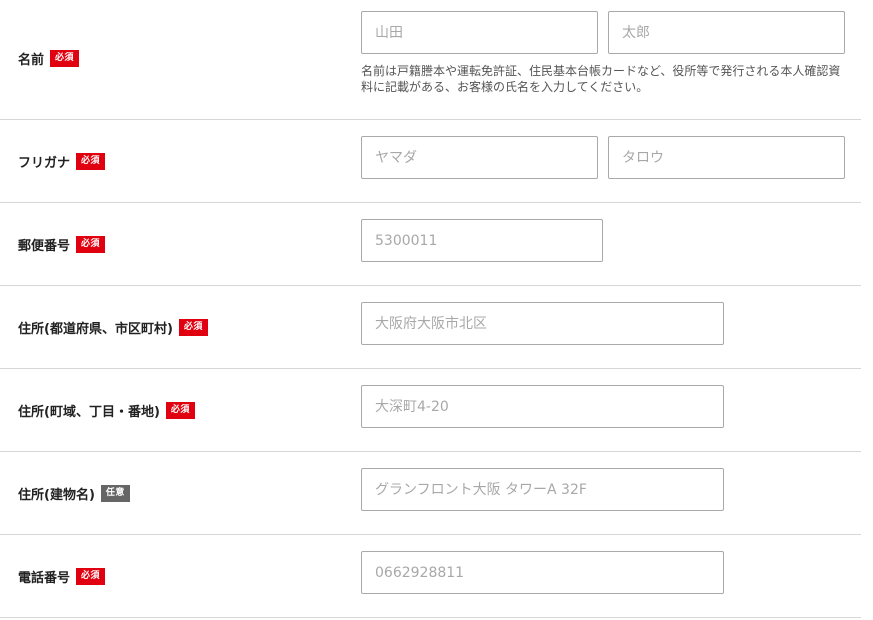  Describe the element at coordinates (44, 163) in the screenshot. I see `furigana-label-text: フリガナ` at that location.